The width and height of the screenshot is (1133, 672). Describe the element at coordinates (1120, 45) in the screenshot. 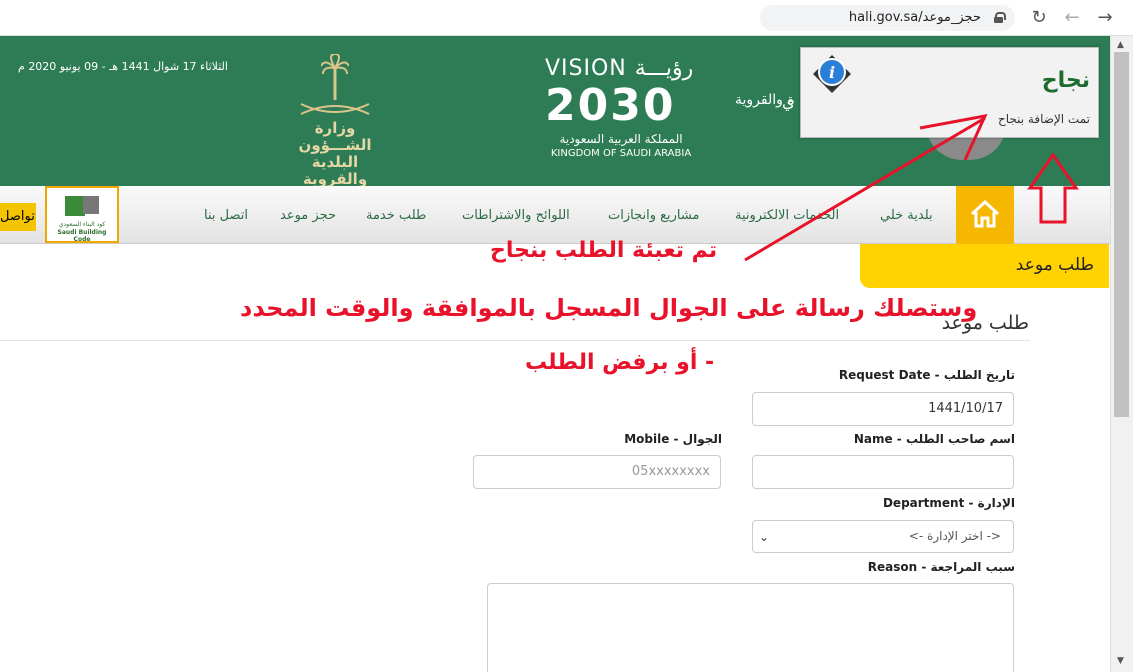

I see `scroll-up-icon: ▲` at that location.